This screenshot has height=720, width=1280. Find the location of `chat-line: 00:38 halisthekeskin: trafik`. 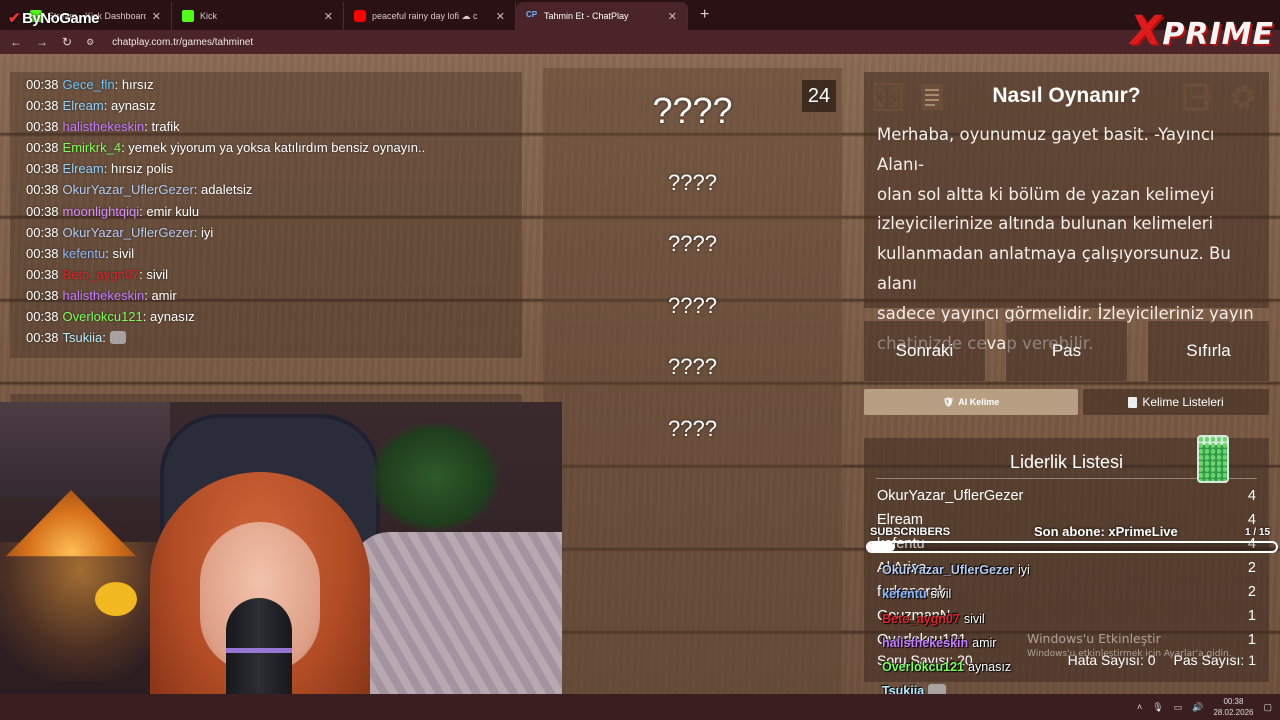

chat-line: 00:38 halisthekeskin: trafik is located at coordinates (103, 127).